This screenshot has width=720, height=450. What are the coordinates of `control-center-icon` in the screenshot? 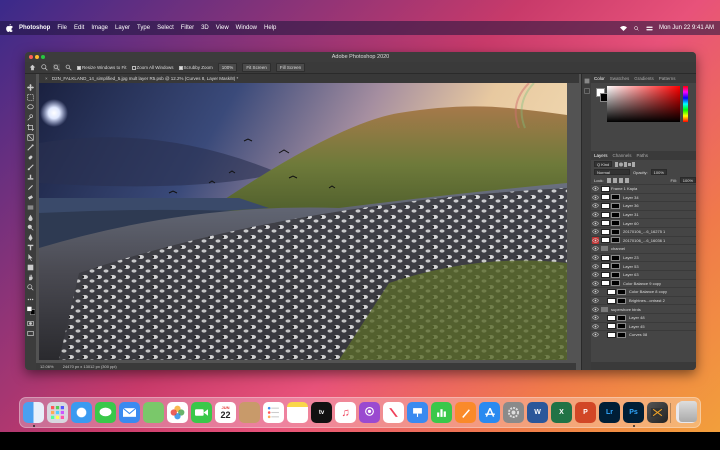 It's located at (649, 28).